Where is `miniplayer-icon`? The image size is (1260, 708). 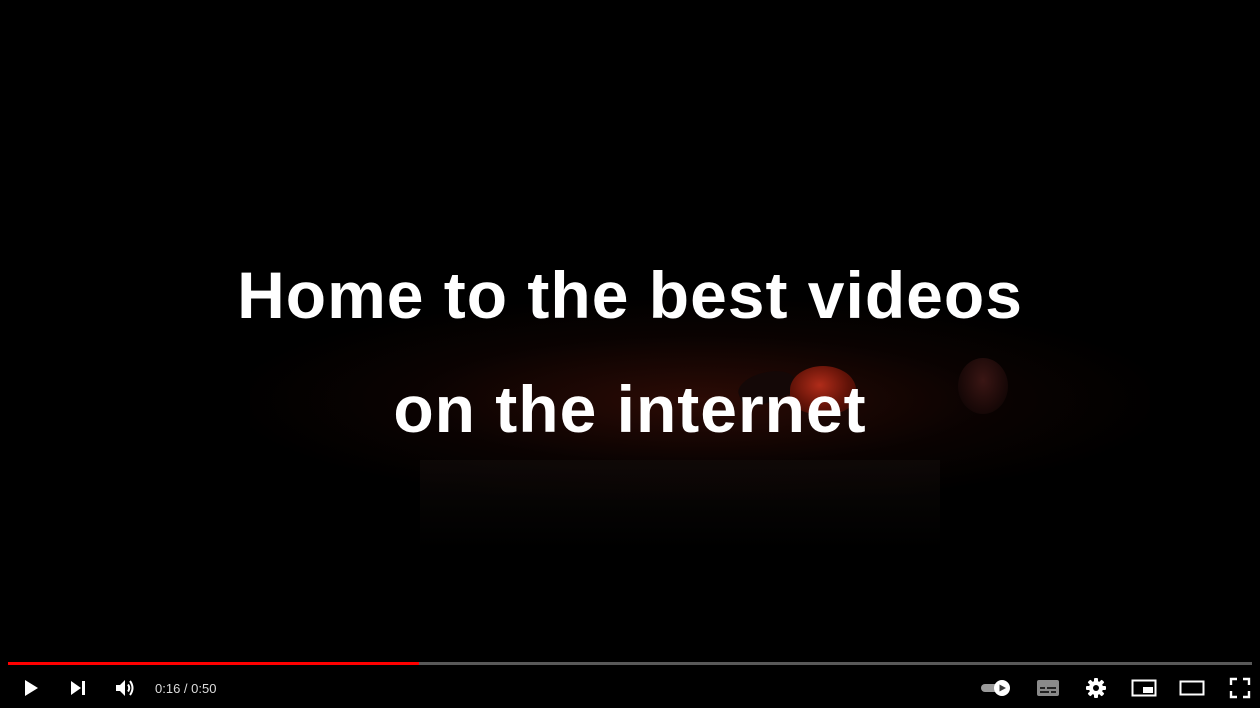 miniplayer-icon is located at coordinates (1144, 688).